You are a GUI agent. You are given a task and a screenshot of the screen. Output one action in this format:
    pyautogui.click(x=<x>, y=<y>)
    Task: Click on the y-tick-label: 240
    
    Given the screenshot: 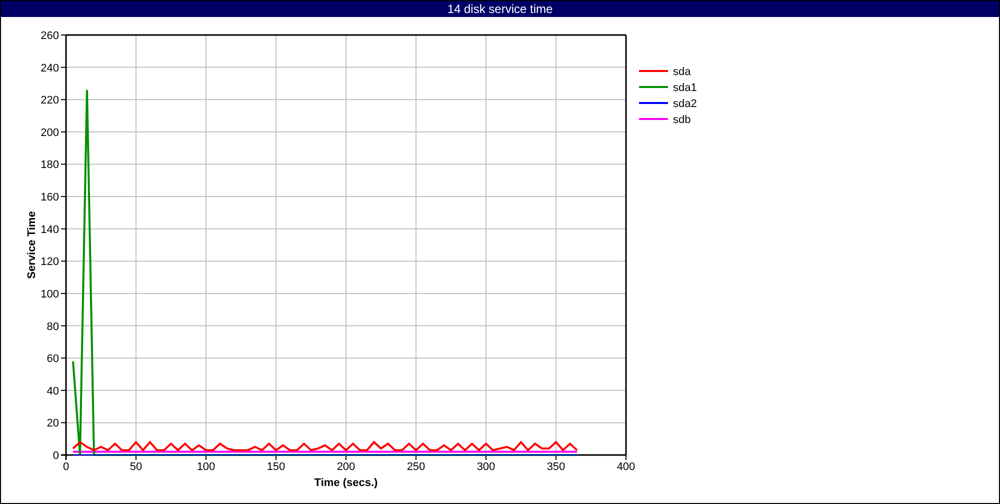 What is the action you would take?
    pyautogui.click(x=49, y=68)
    